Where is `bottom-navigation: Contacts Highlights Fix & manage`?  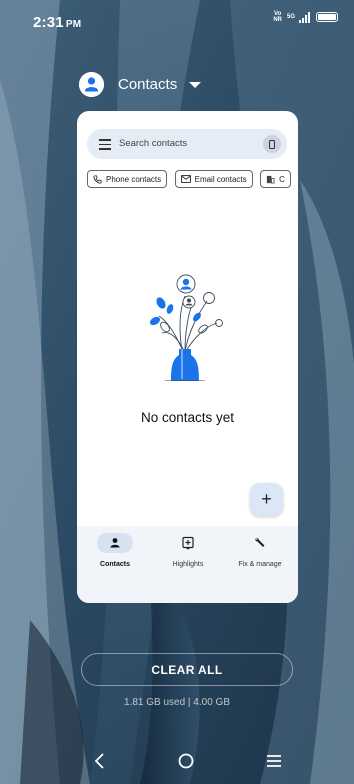
bottom-navigation: Contacts Highlights Fix & manage is located at coordinates (187, 564).